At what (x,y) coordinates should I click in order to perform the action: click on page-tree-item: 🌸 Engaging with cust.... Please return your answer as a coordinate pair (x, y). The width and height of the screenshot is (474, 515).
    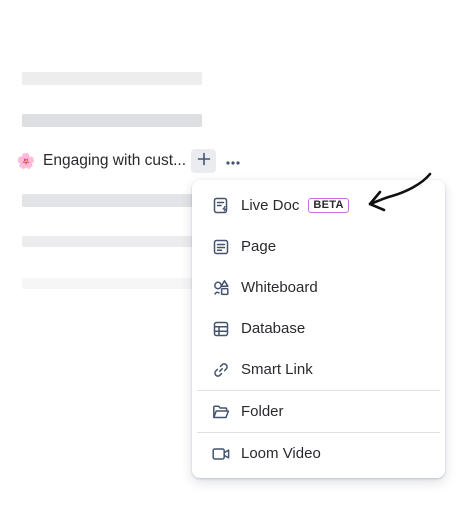
    Looking at the image, I should click on (101, 161).